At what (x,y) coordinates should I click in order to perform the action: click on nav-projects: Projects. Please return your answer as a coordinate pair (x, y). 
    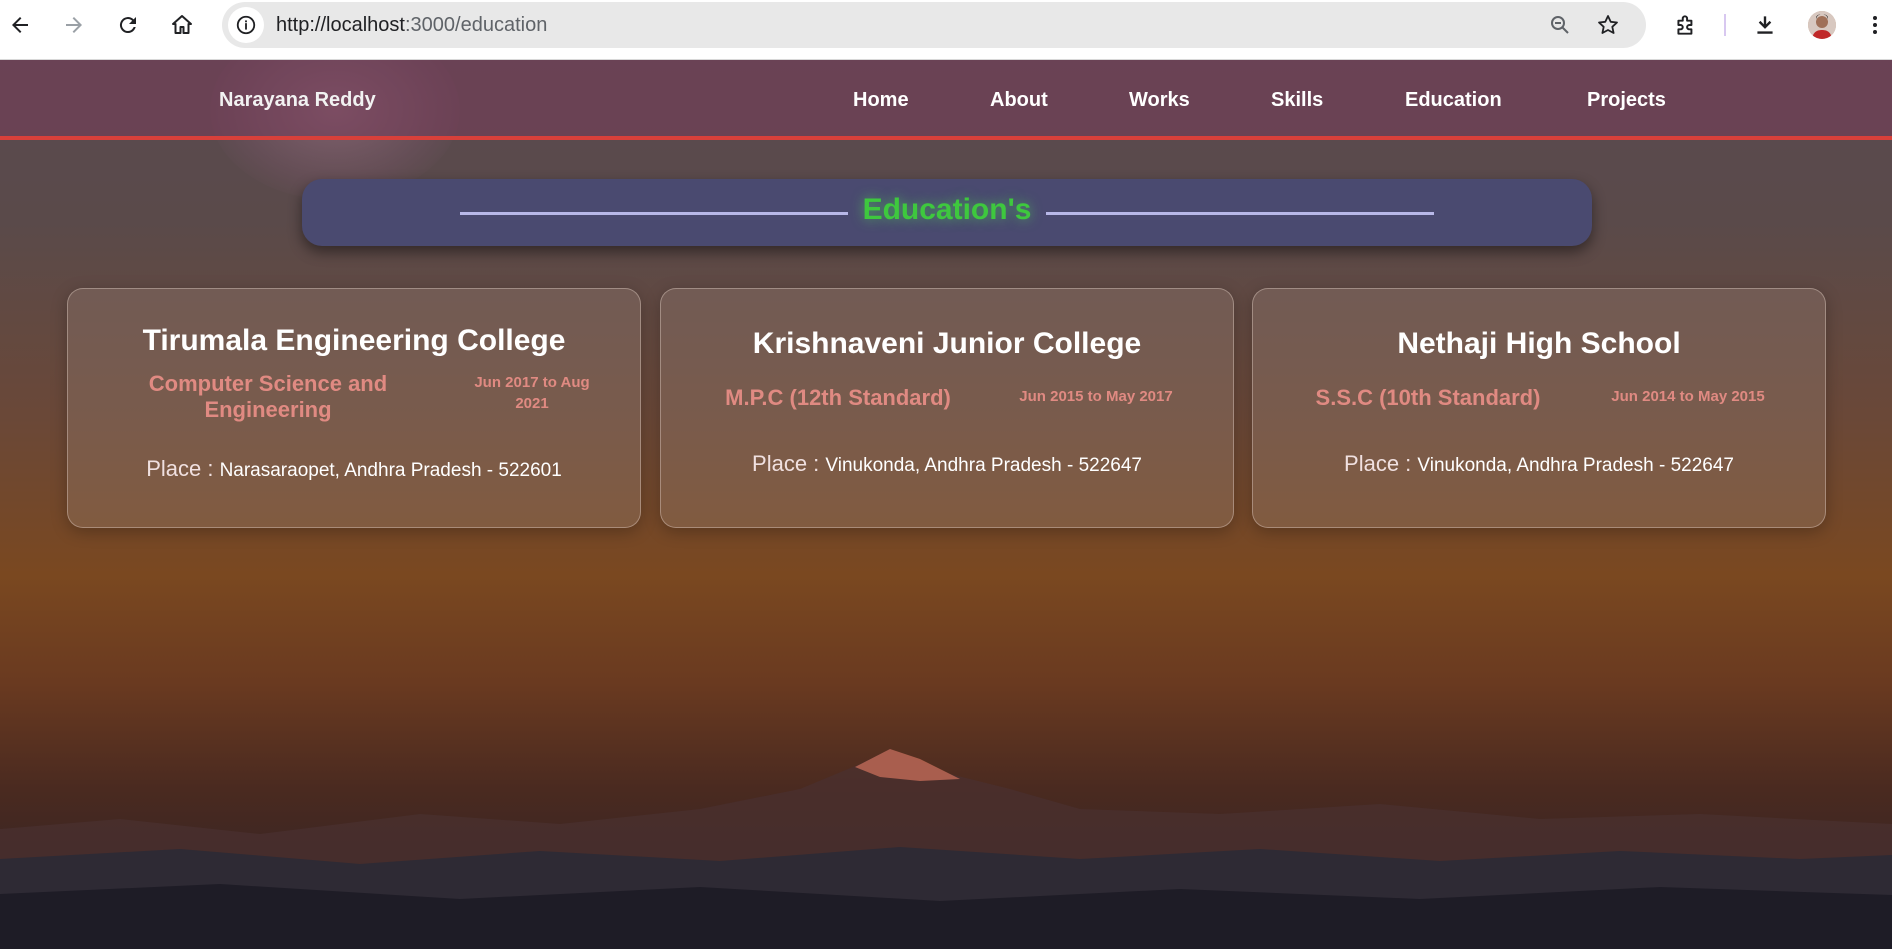
    Looking at the image, I should click on (1626, 100).